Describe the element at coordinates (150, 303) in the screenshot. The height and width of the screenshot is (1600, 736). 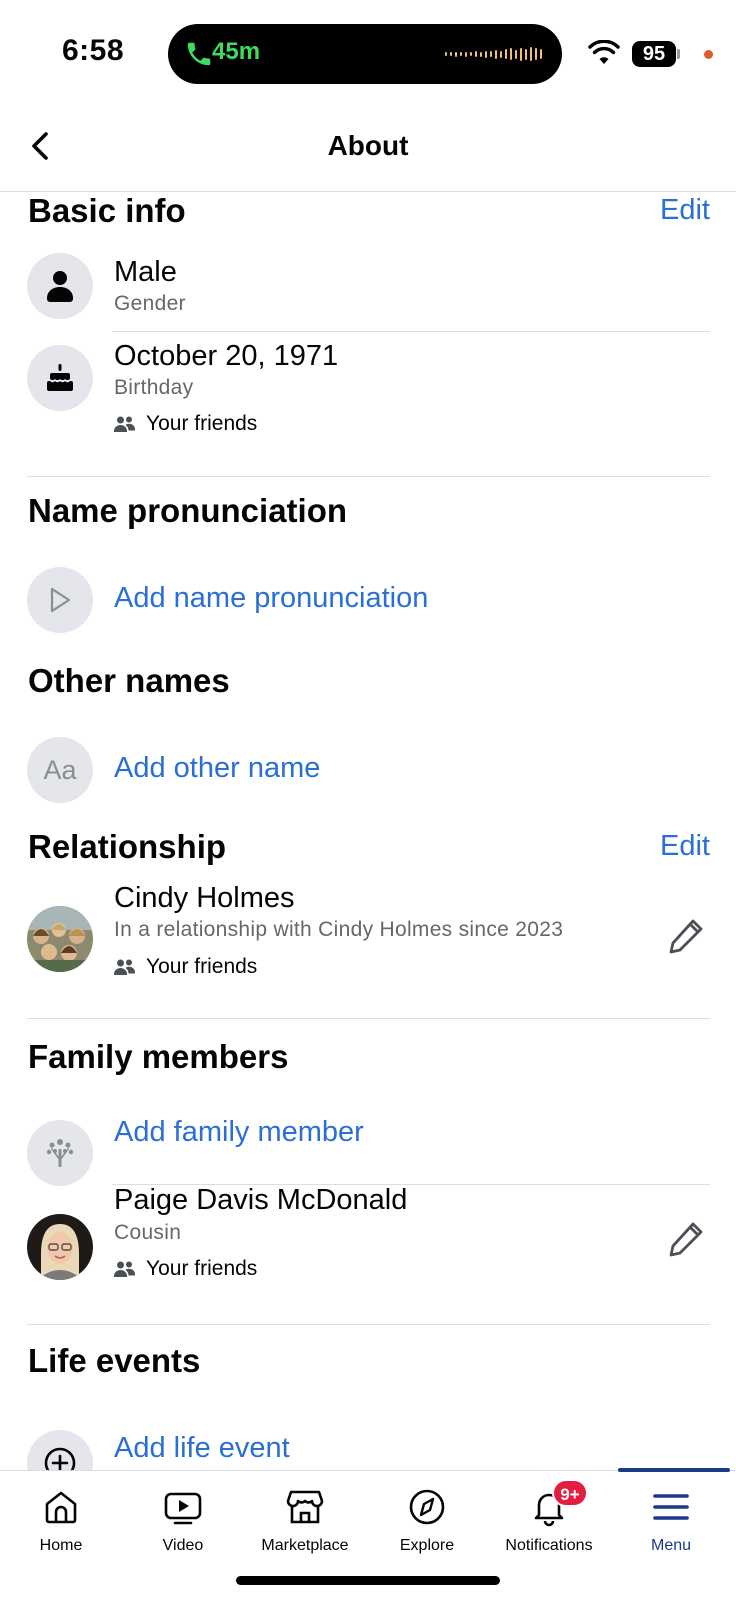
I see `gender-label: Gender` at that location.